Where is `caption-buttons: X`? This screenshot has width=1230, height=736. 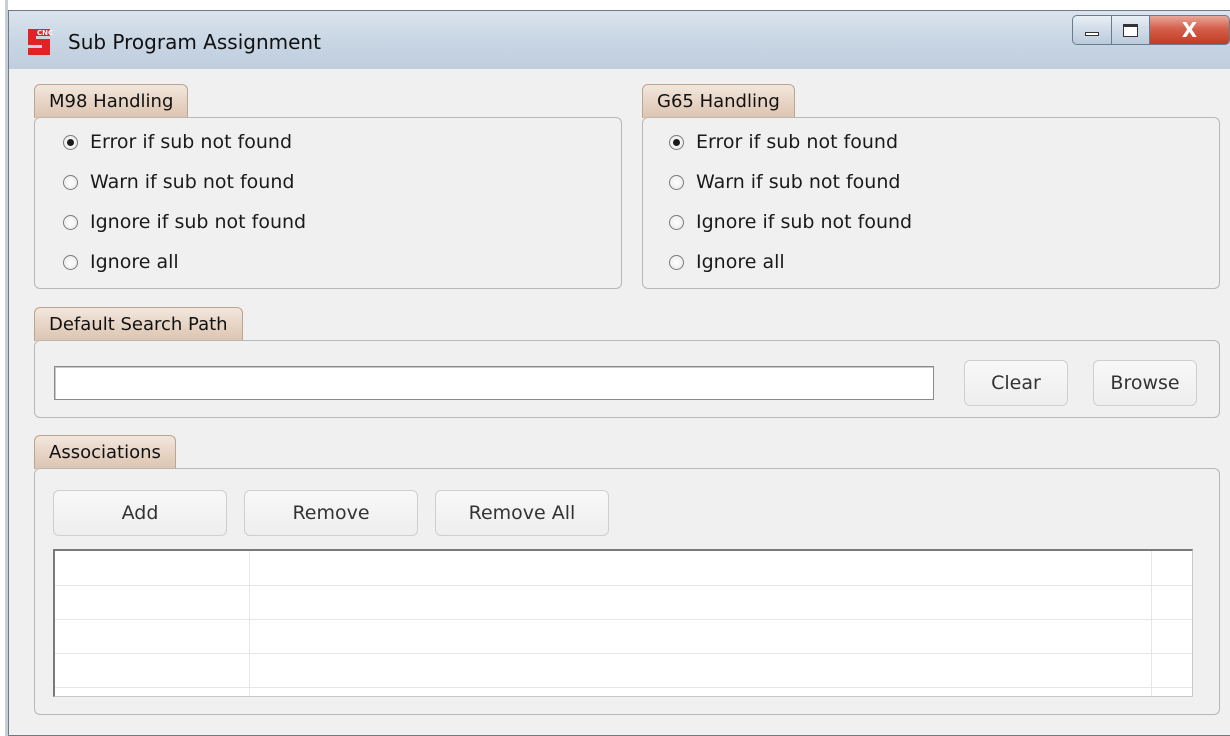 caption-buttons: X is located at coordinates (1151, 30).